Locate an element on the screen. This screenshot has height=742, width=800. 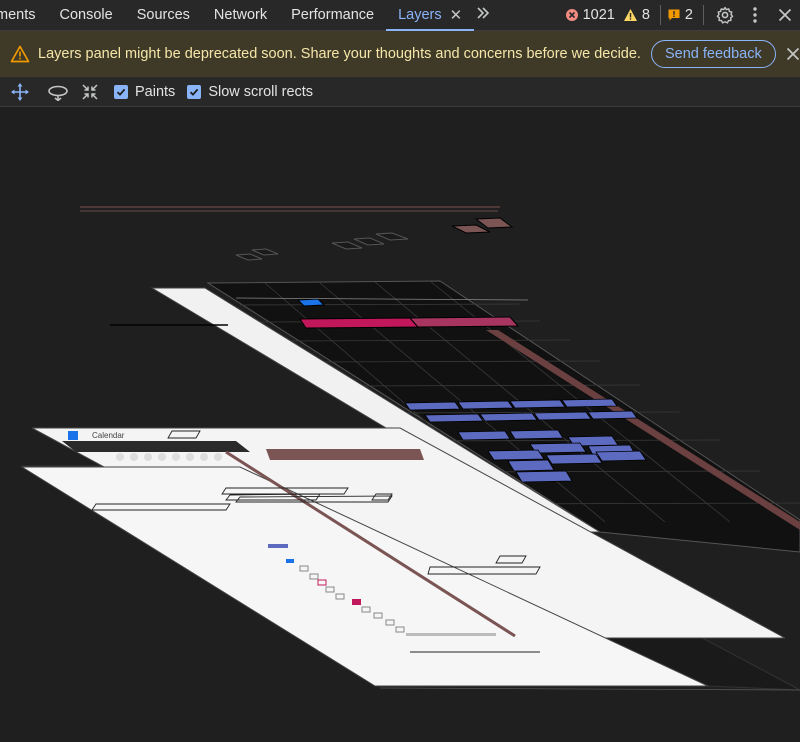
tab-console: Console is located at coordinates (86, 15).